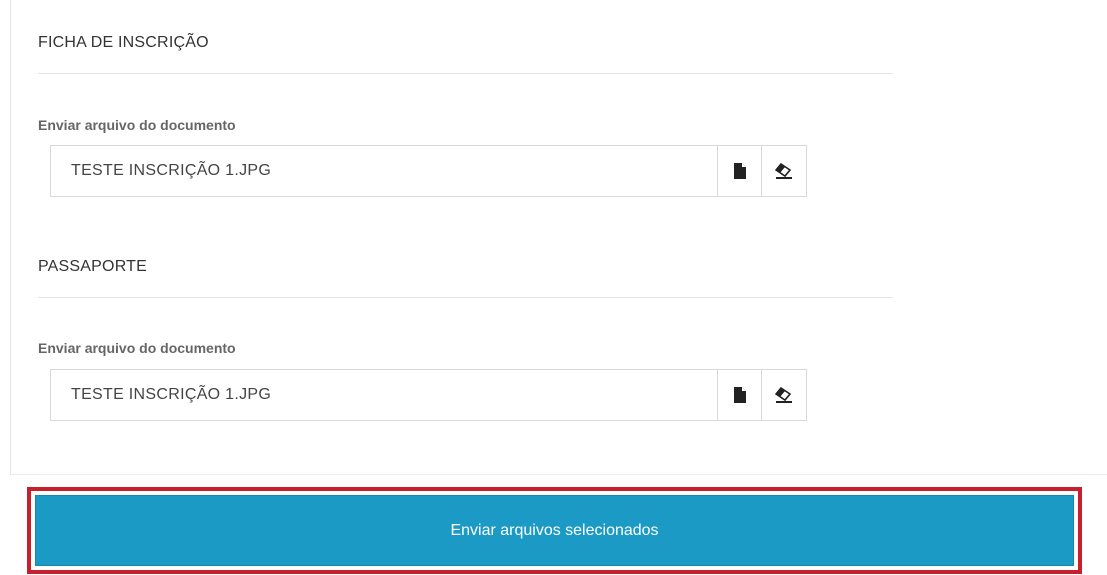 Image resolution: width=1107 pixels, height=575 pixels. Describe the element at coordinates (137, 125) in the screenshot. I see `field-label-ficha: Enviar arquivo do documento` at that location.